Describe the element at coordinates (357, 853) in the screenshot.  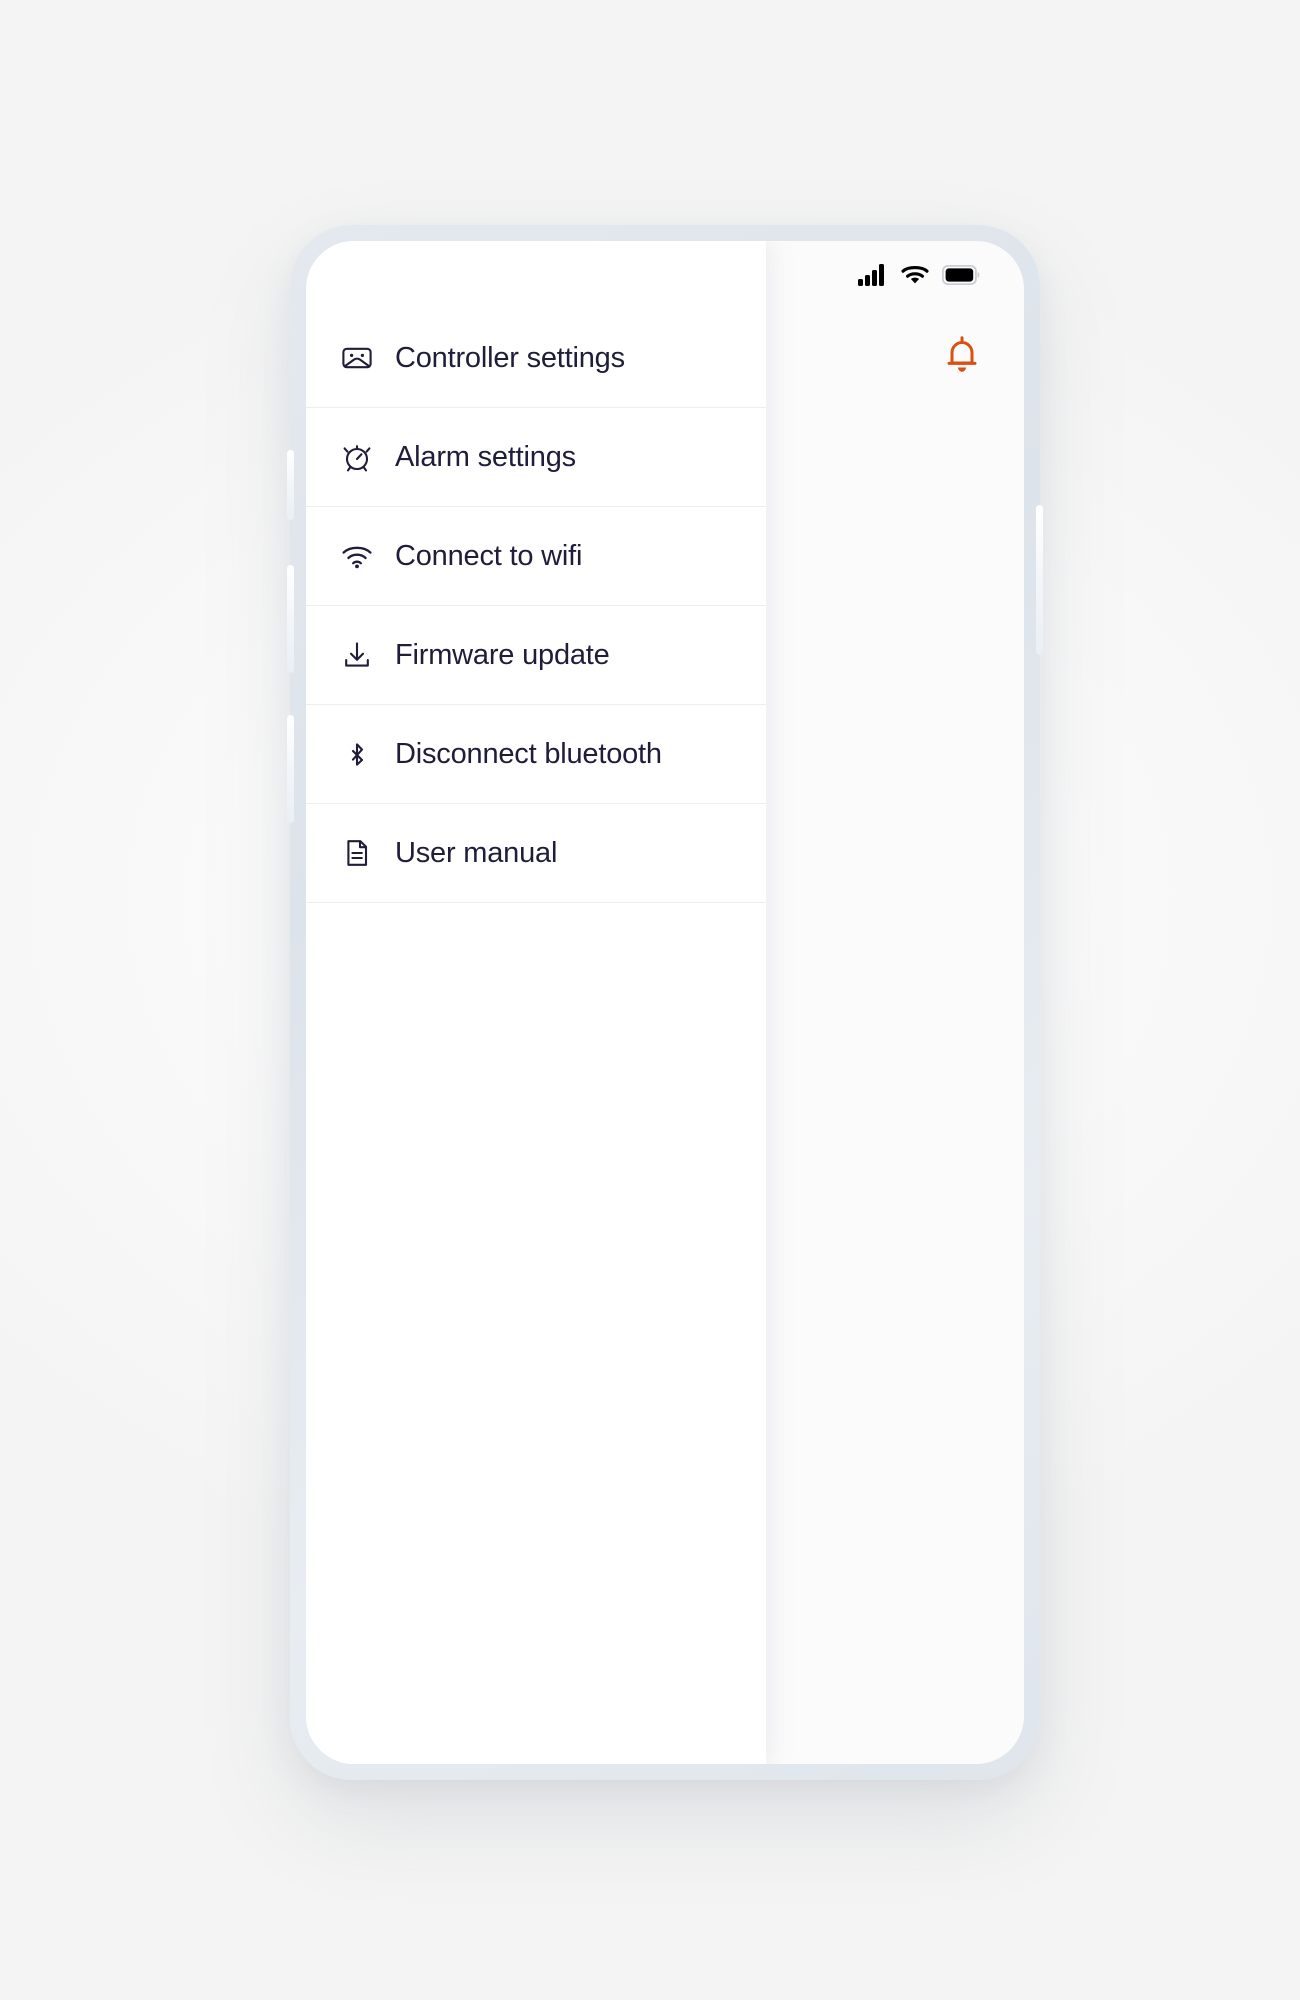
I see `document-icon` at that location.